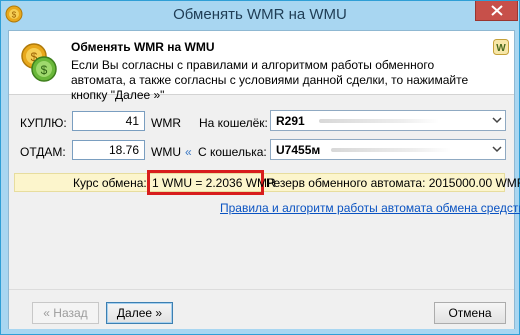  Describe the element at coordinates (110, 183) in the screenshot. I see `rate-prefix: Курс обмена:` at that location.